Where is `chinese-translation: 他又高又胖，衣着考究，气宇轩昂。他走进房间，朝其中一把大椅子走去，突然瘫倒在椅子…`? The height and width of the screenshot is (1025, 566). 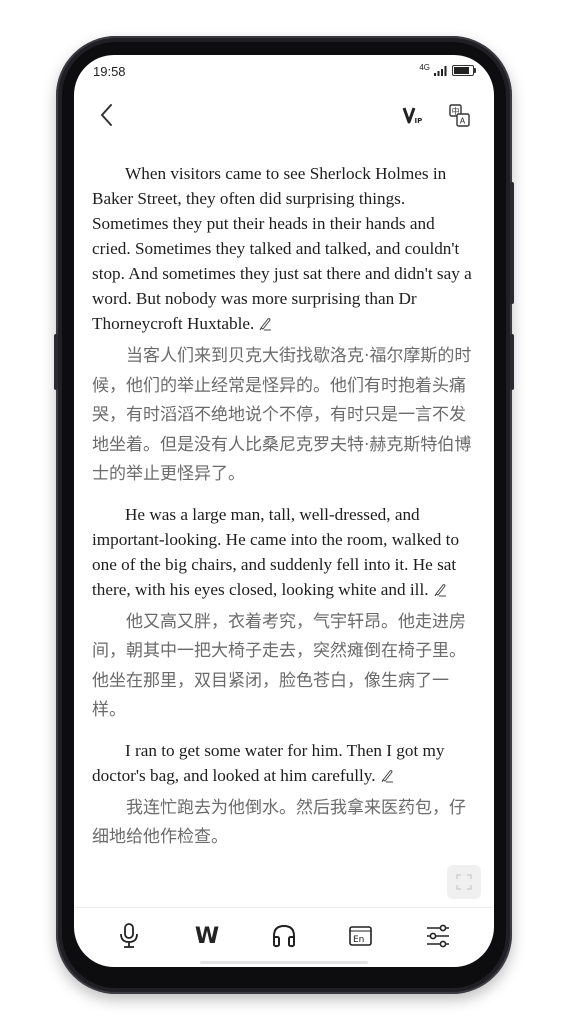 chinese-translation: 他又高又胖，衣着考究，气宇轩昂。他走进房间，朝其中一把大椅子走去，突然瘫倒在椅子… is located at coordinates (279, 666).